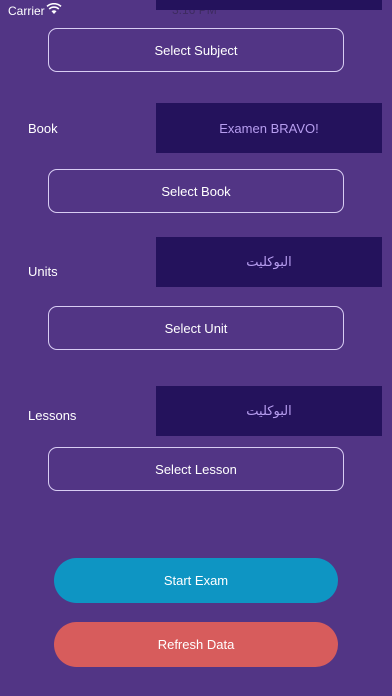  Describe the element at coordinates (26, 11) in the screenshot. I see `carrier-label: Carrier` at that location.